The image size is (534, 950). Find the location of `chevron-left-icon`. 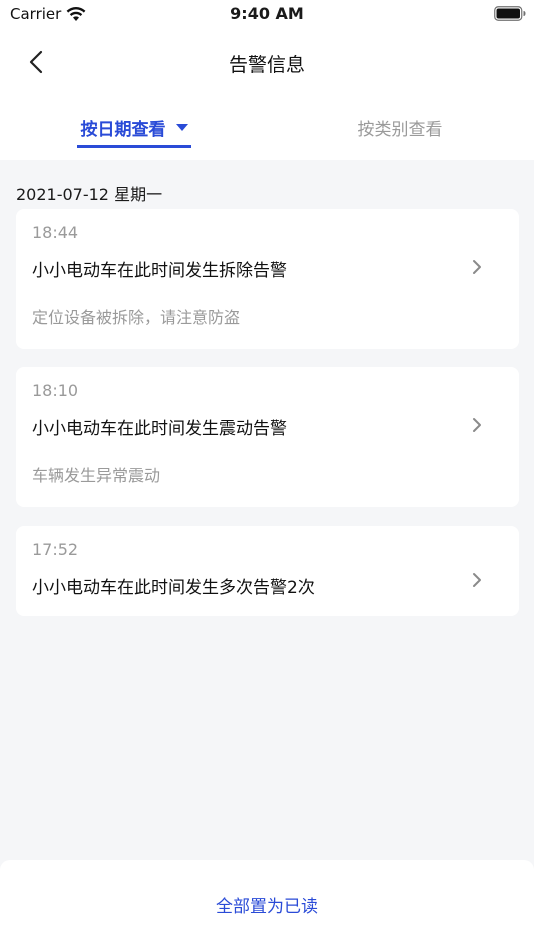

chevron-left-icon is located at coordinates (36, 62).